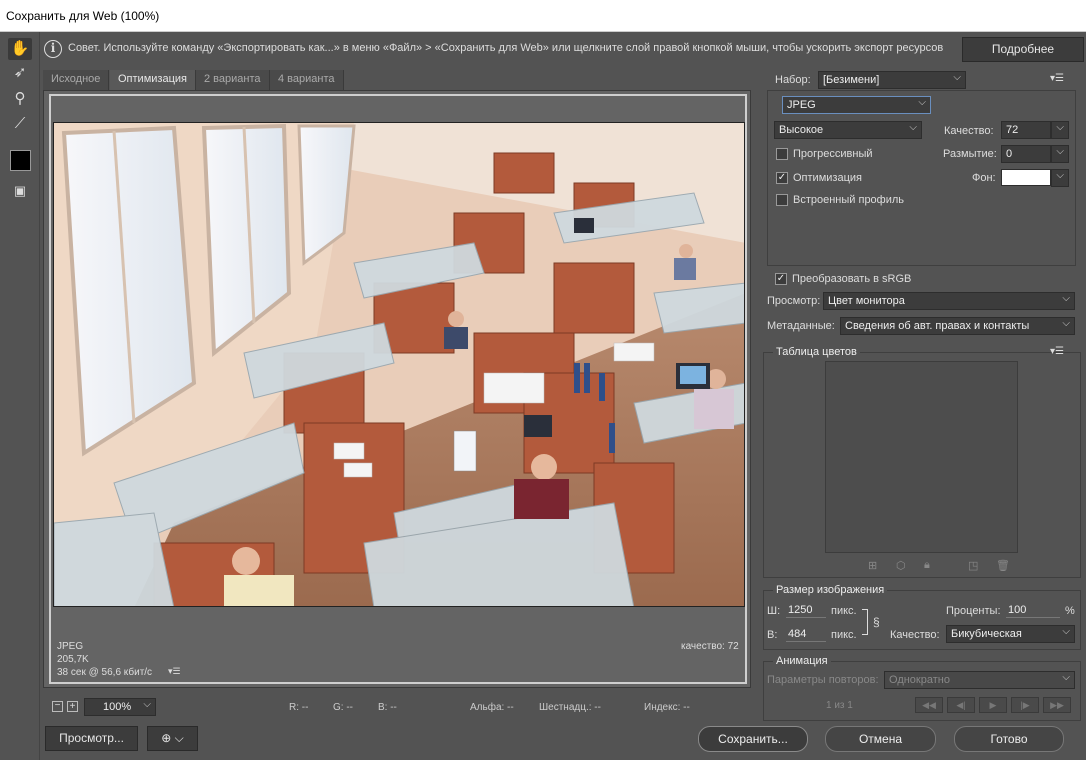  Describe the element at coordinates (876, 622) in the screenshot. I see `link-icon: §` at that location.